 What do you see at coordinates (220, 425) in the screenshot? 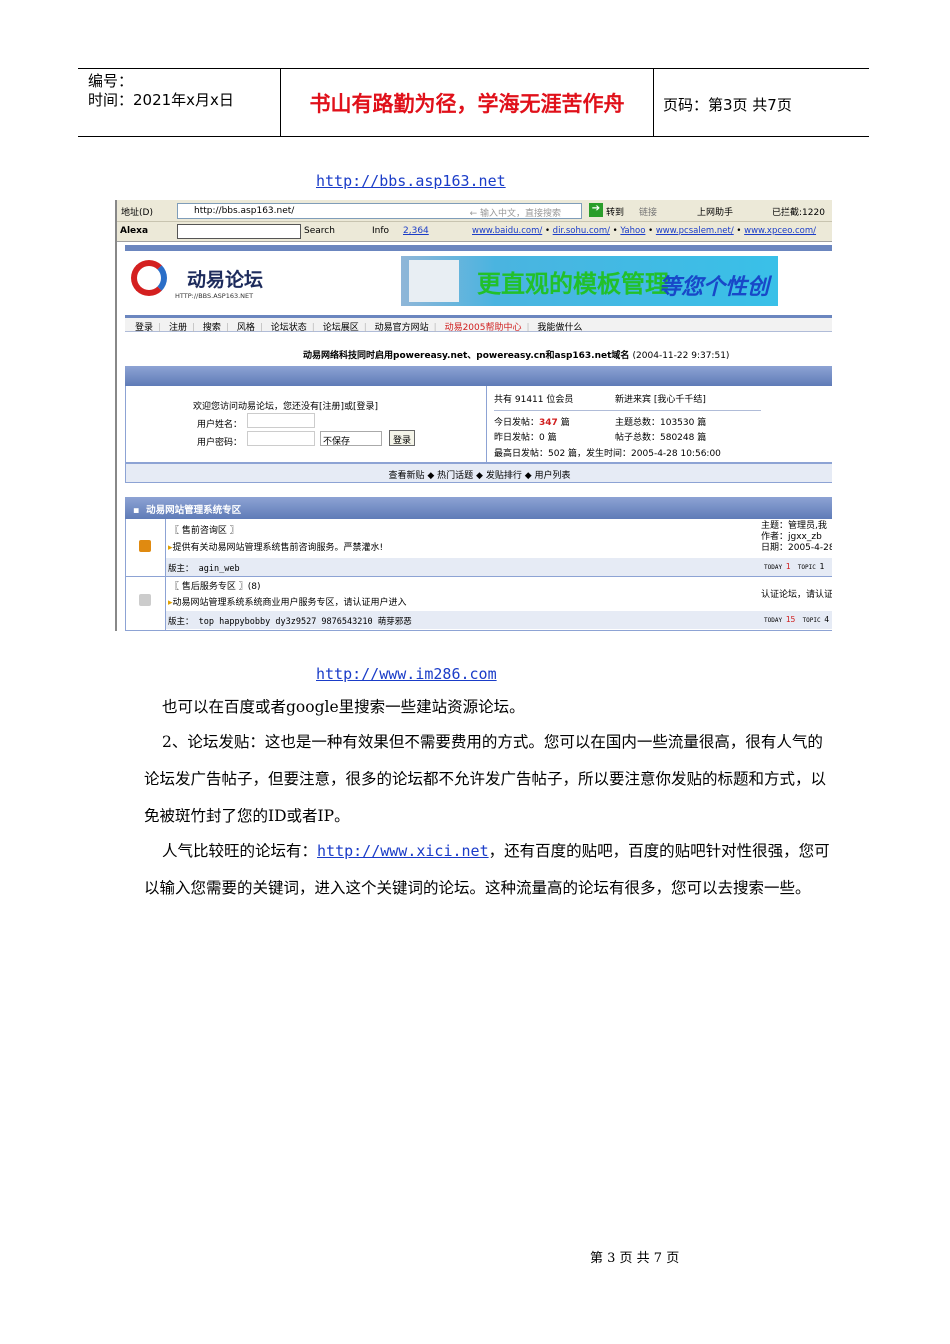
I see `username-label: 用户姓名：` at bounding box center [220, 425].